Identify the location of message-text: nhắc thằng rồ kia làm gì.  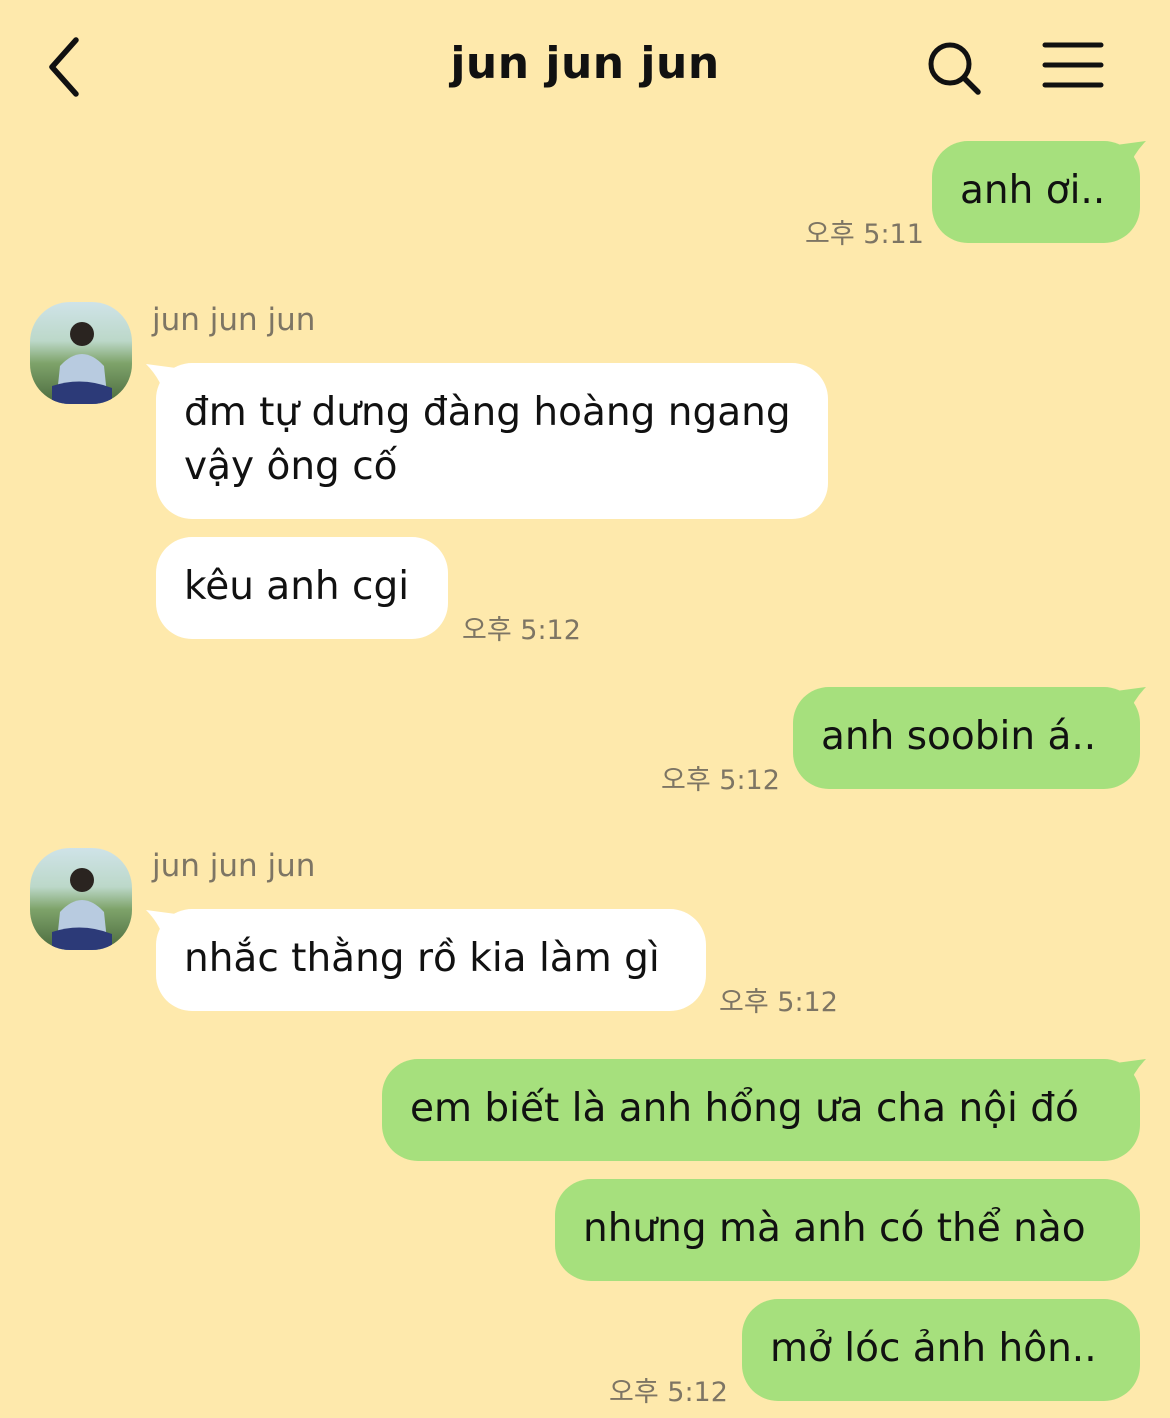
(422, 958).